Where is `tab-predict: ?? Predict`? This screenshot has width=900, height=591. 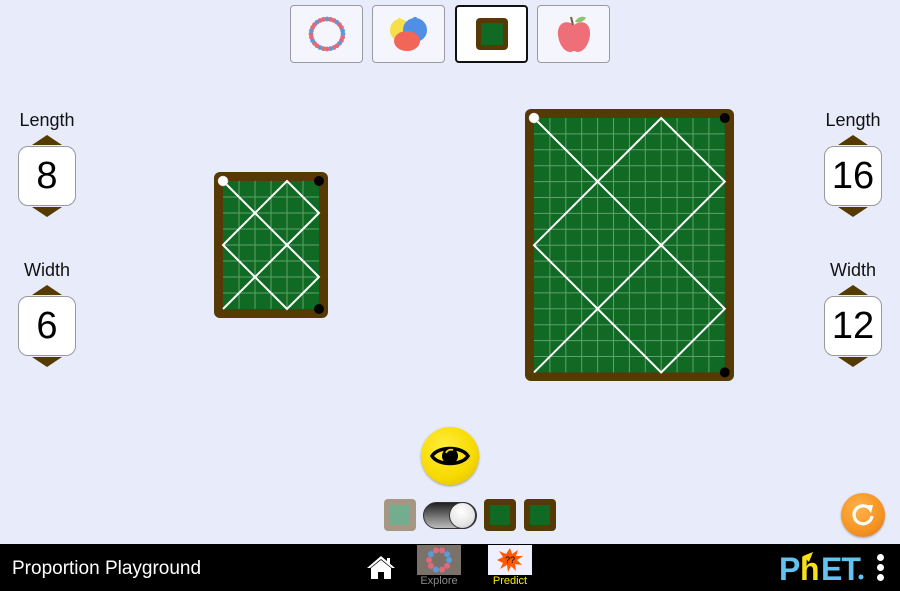
tab-predict: ?? Predict is located at coordinates (510, 567).